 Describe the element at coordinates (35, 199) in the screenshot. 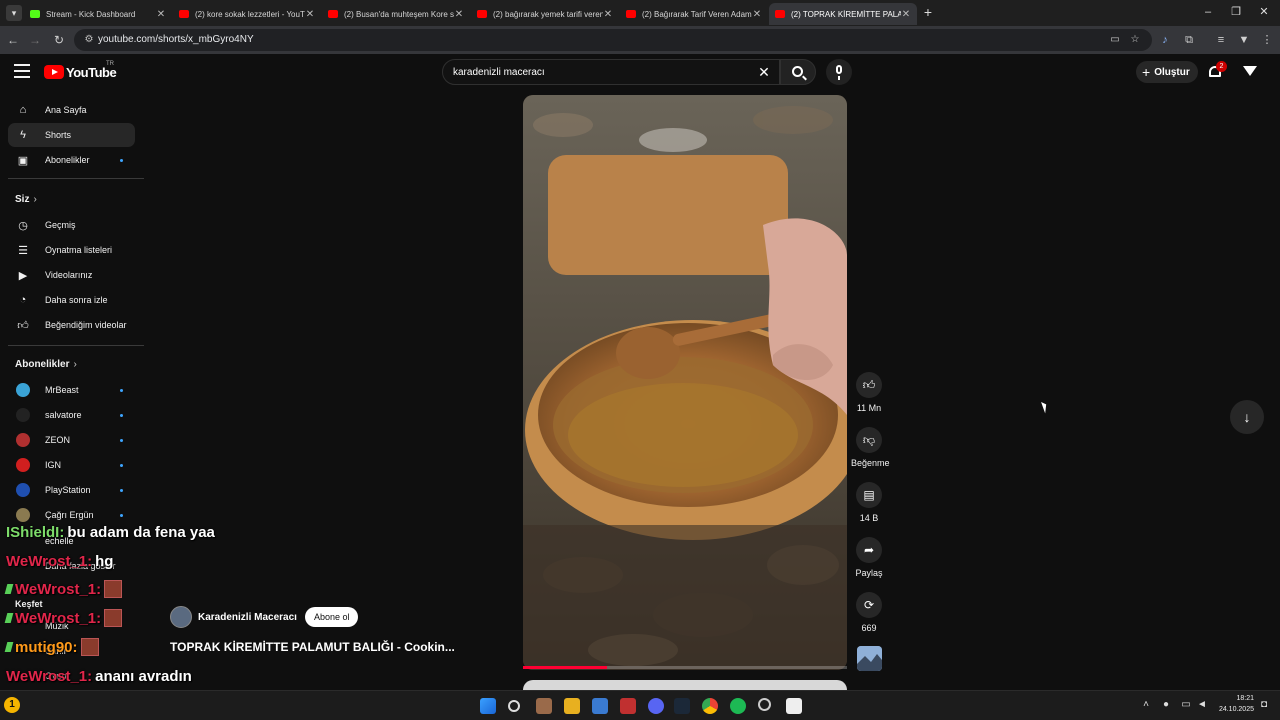

I see `chevron-right-icon: ›` at that location.